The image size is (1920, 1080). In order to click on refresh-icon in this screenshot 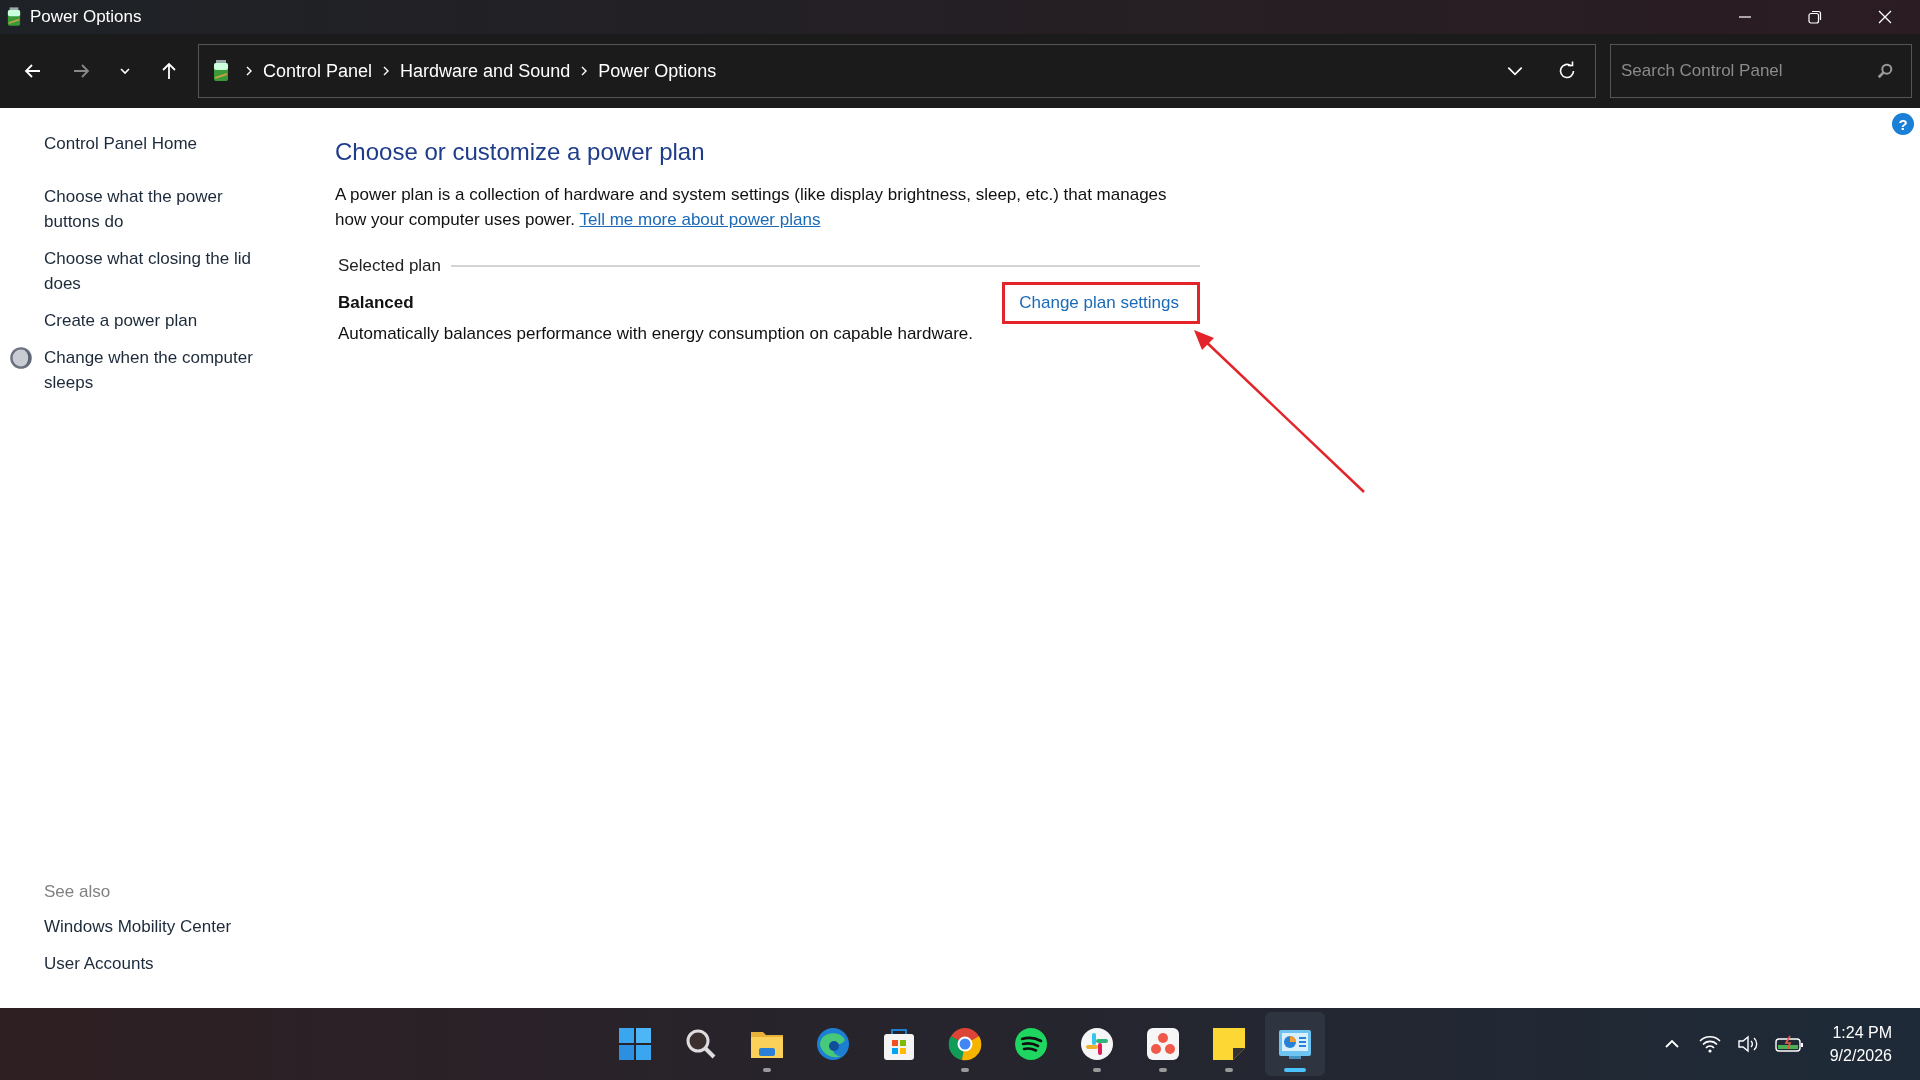, I will do `click(1567, 71)`.